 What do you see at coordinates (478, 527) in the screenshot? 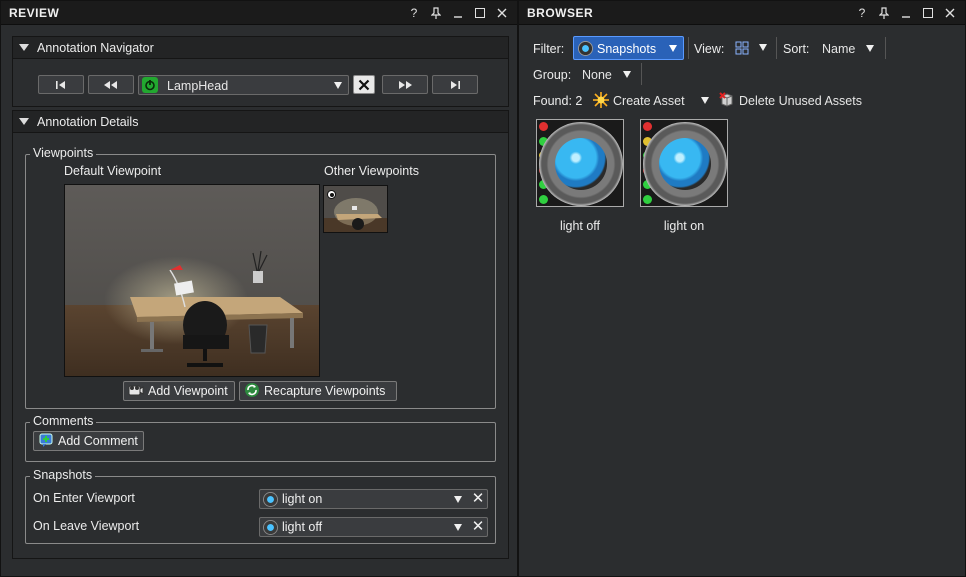
I see `clear-on-leave-icon: ✕` at bounding box center [478, 527].